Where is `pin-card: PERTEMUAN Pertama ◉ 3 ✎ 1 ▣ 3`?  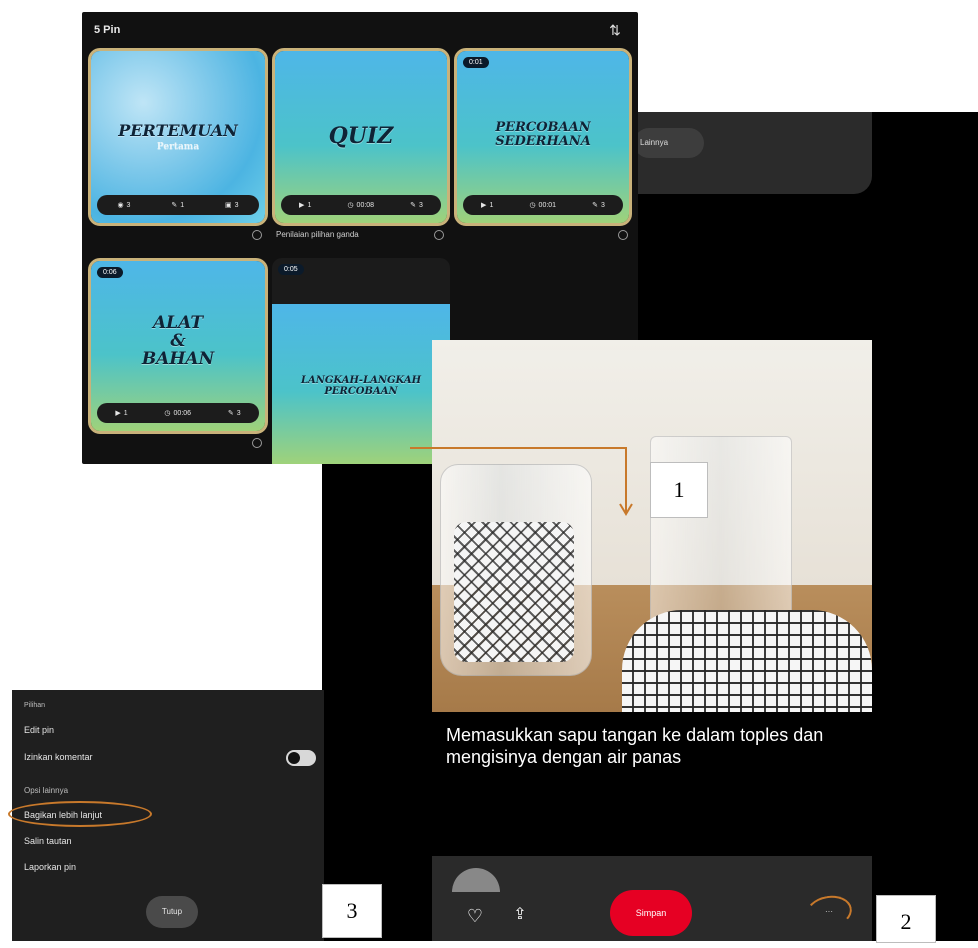 pin-card: PERTEMUAN Pertama ◉ 3 ✎ 1 ▣ 3 is located at coordinates (178, 137).